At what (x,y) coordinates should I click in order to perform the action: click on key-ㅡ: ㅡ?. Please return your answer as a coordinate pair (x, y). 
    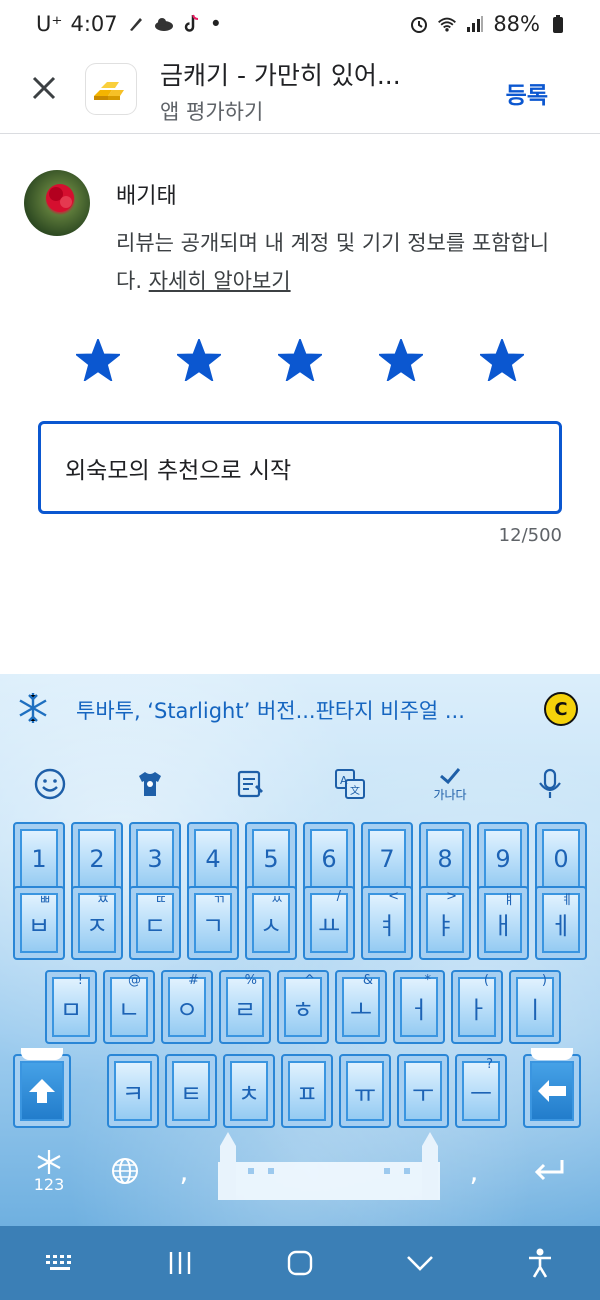
    Looking at the image, I should click on (481, 1091).